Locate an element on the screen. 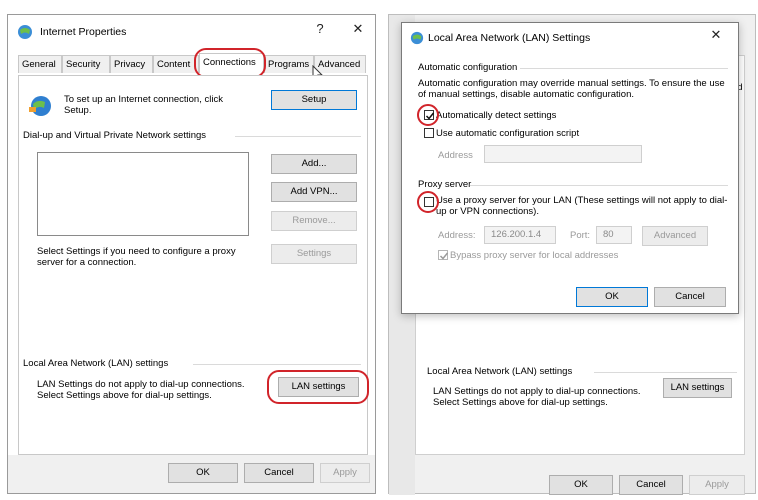 The height and width of the screenshot is (500, 758). proxy-address-label: Address: is located at coordinates (457, 235).